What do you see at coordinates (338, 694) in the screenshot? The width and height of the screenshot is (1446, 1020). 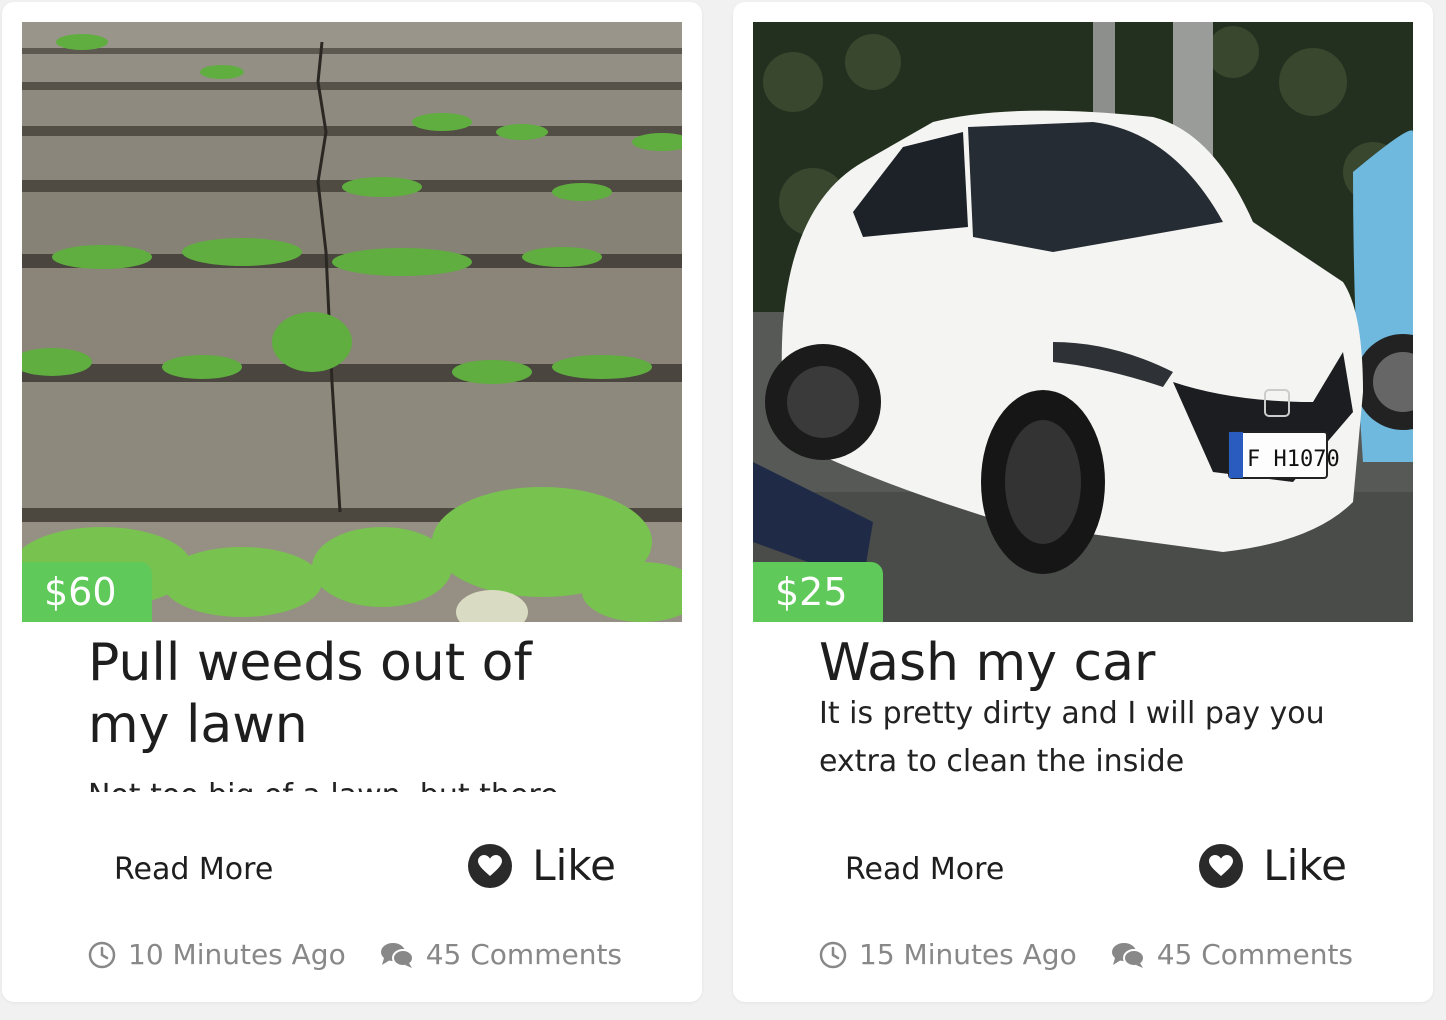 I see `card-title: Pull weeds out of my lawn` at bounding box center [338, 694].